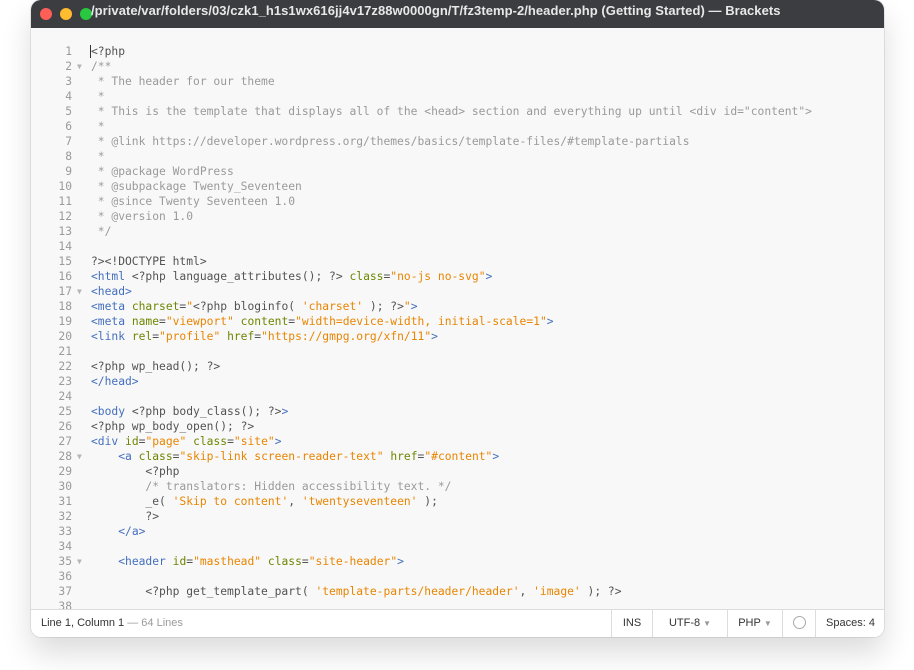  What do you see at coordinates (457, 201) in the screenshot?
I see `code-line: 11 * @since Twenty Seventeen 1.0` at bounding box center [457, 201].